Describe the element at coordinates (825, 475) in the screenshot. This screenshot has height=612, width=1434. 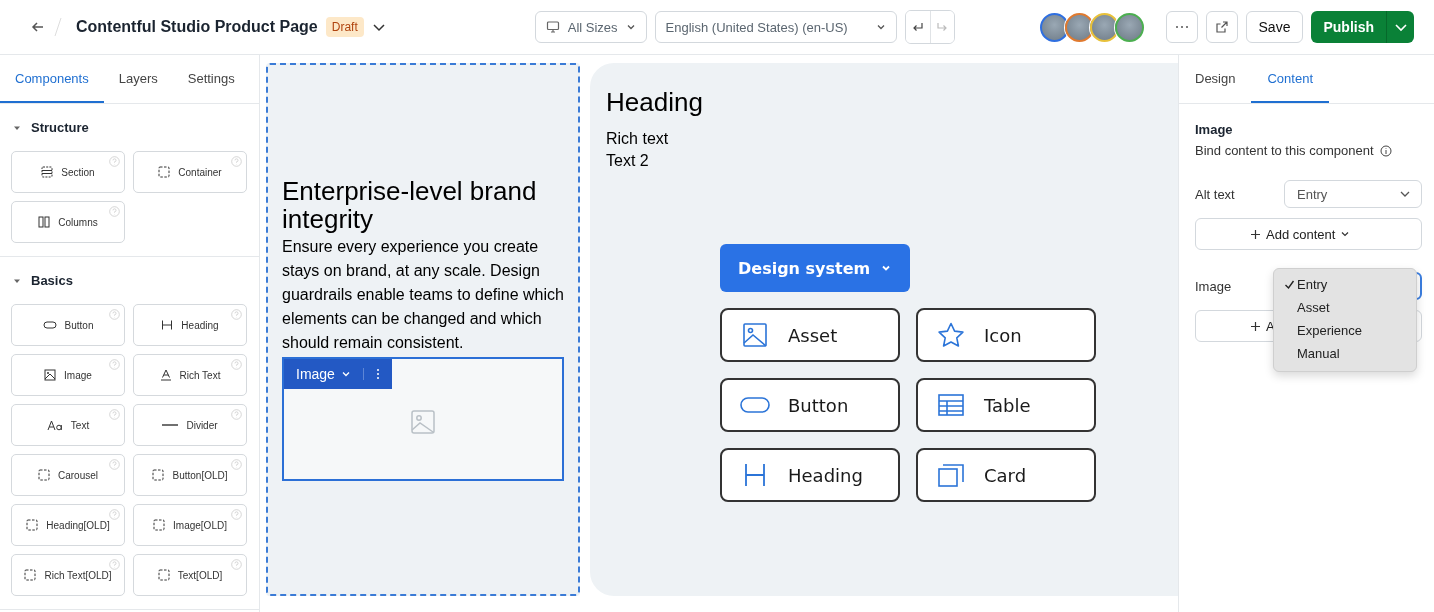
I see `tile-label: Heading` at that location.